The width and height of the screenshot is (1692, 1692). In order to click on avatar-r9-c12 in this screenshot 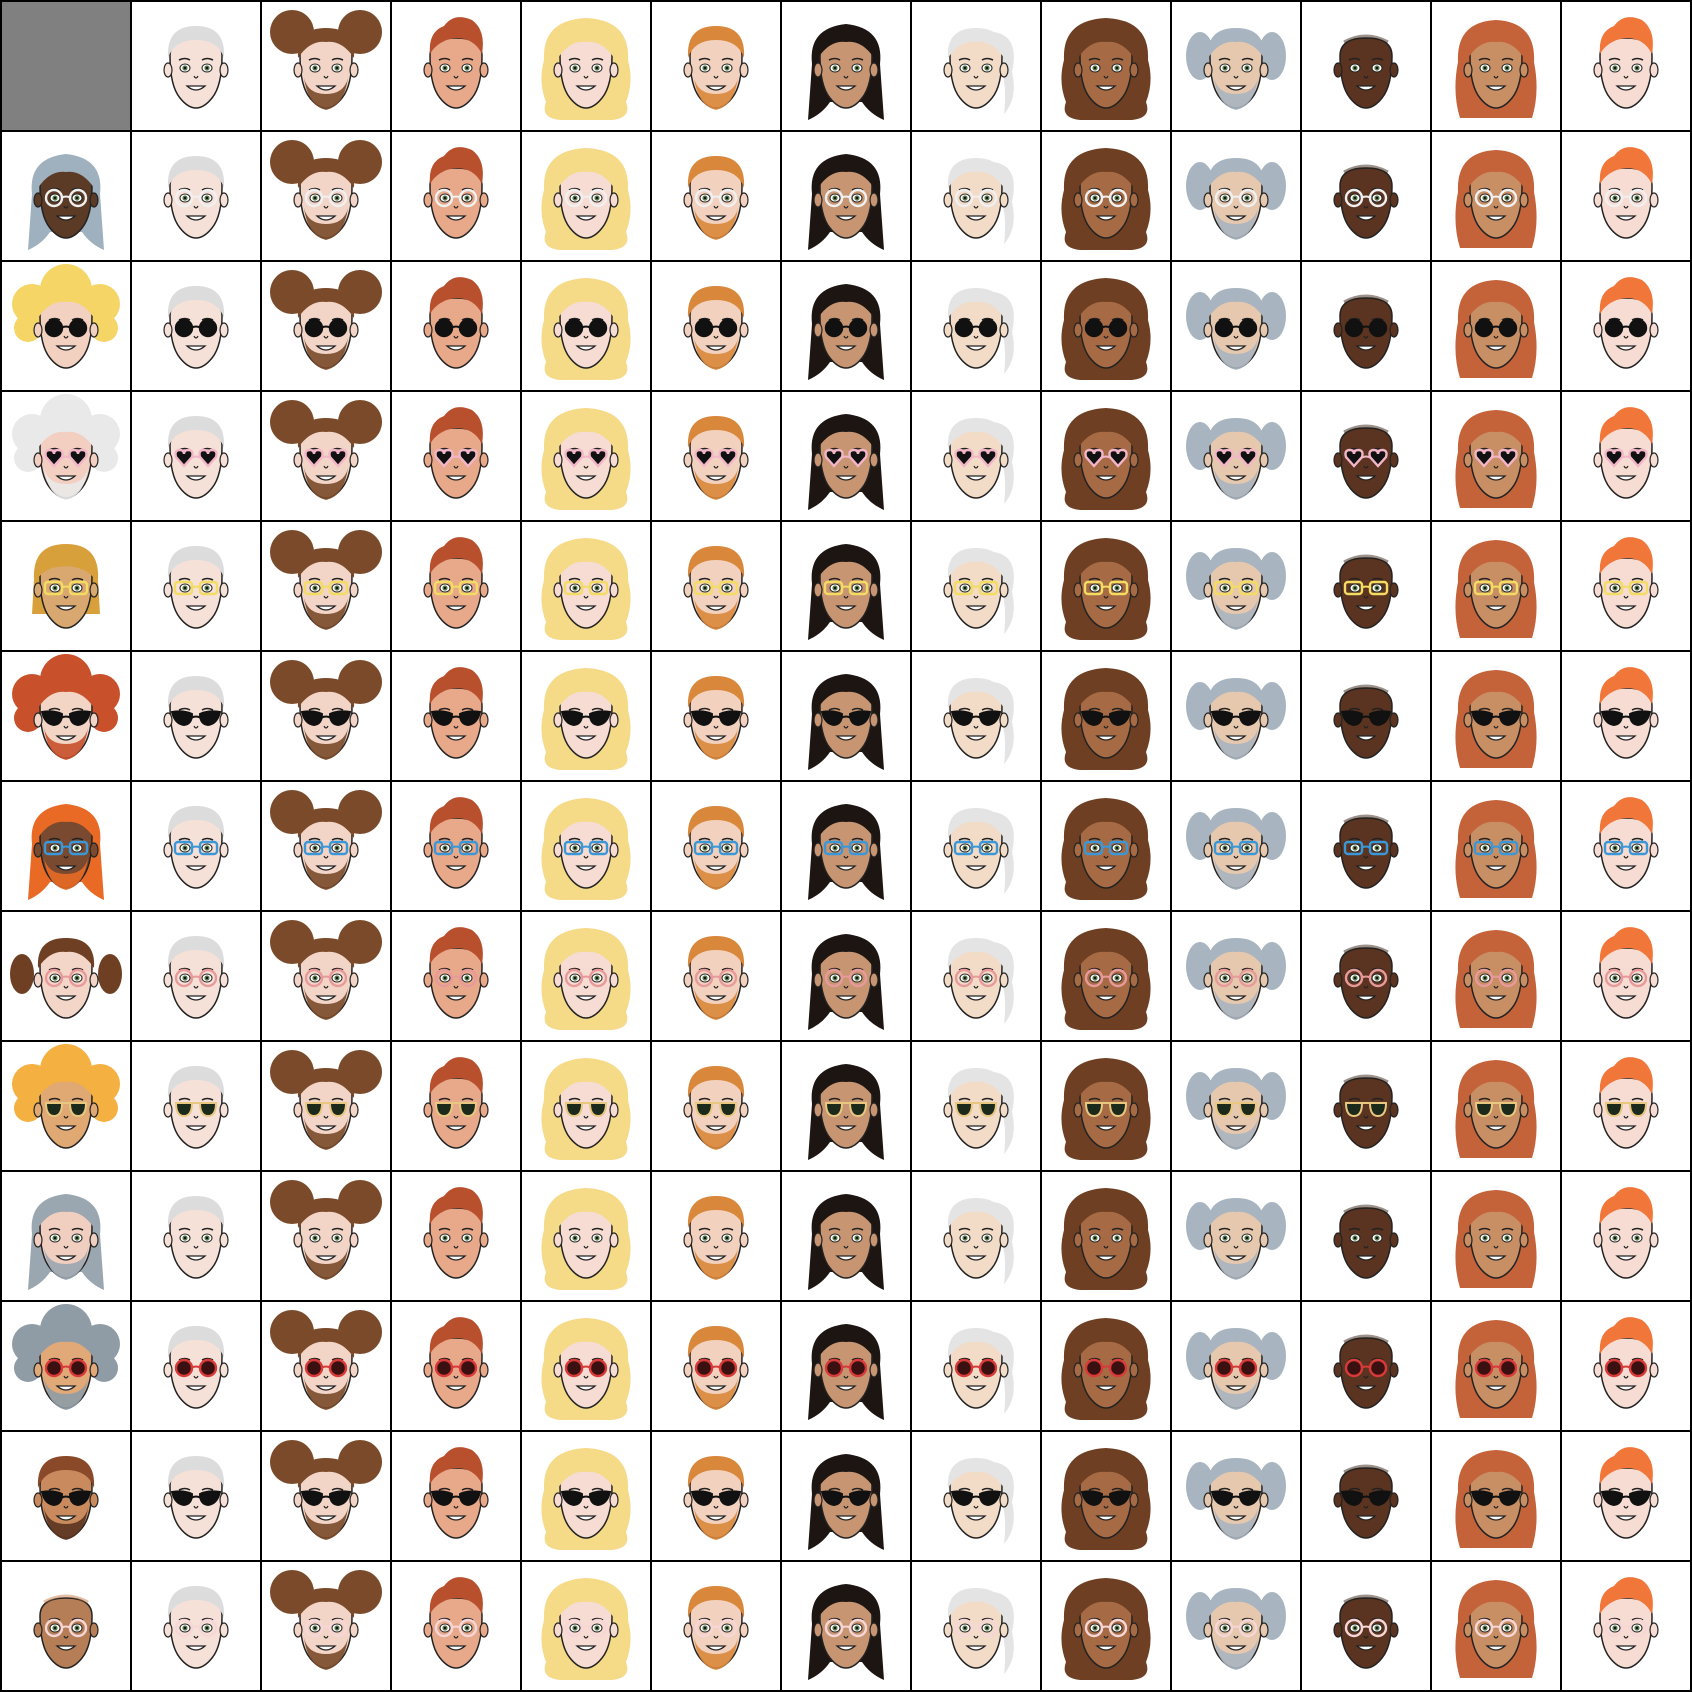, I will do `click(1626, 1236)`.